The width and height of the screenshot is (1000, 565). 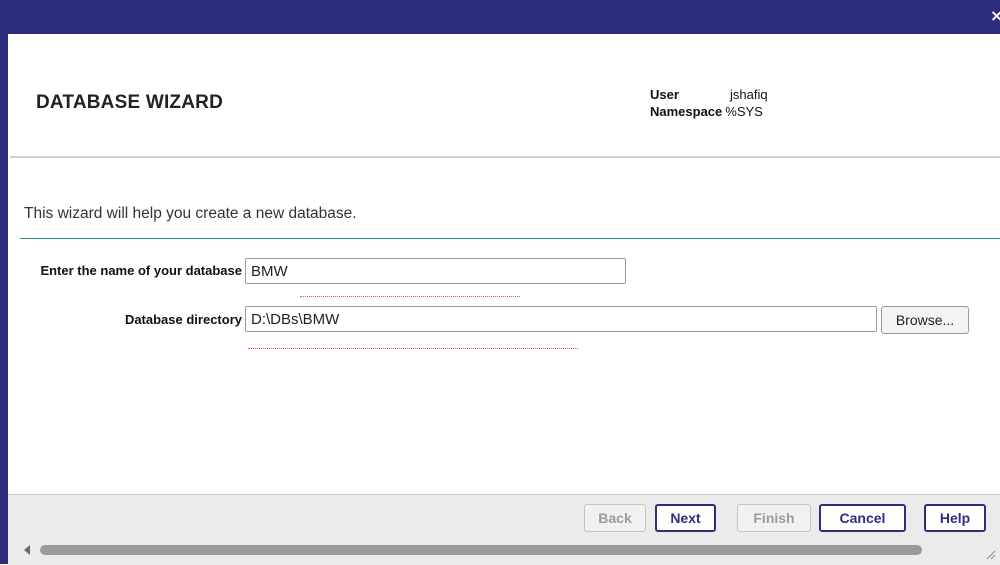 What do you see at coordinates (744, 111) in the screenshot?
I see `namespace-value: %SYS` at bounding box center [744, 111].